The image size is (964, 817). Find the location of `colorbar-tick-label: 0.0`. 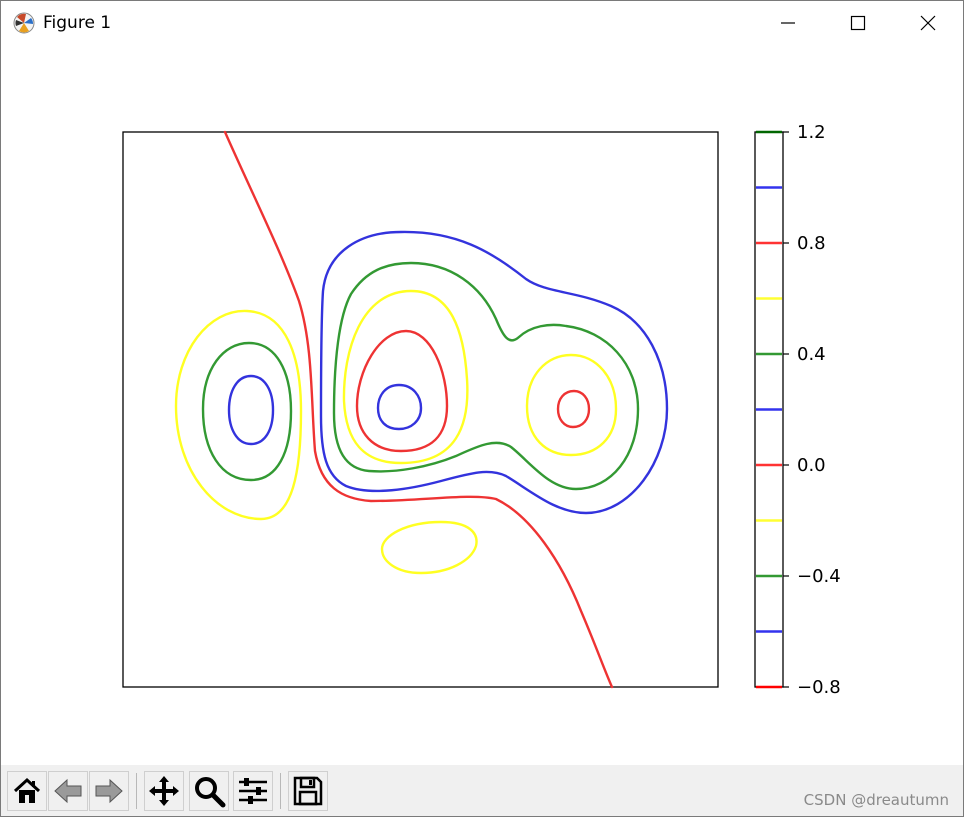

colorbar-tick-label: 0.0 is located at coordinates (811, 465).